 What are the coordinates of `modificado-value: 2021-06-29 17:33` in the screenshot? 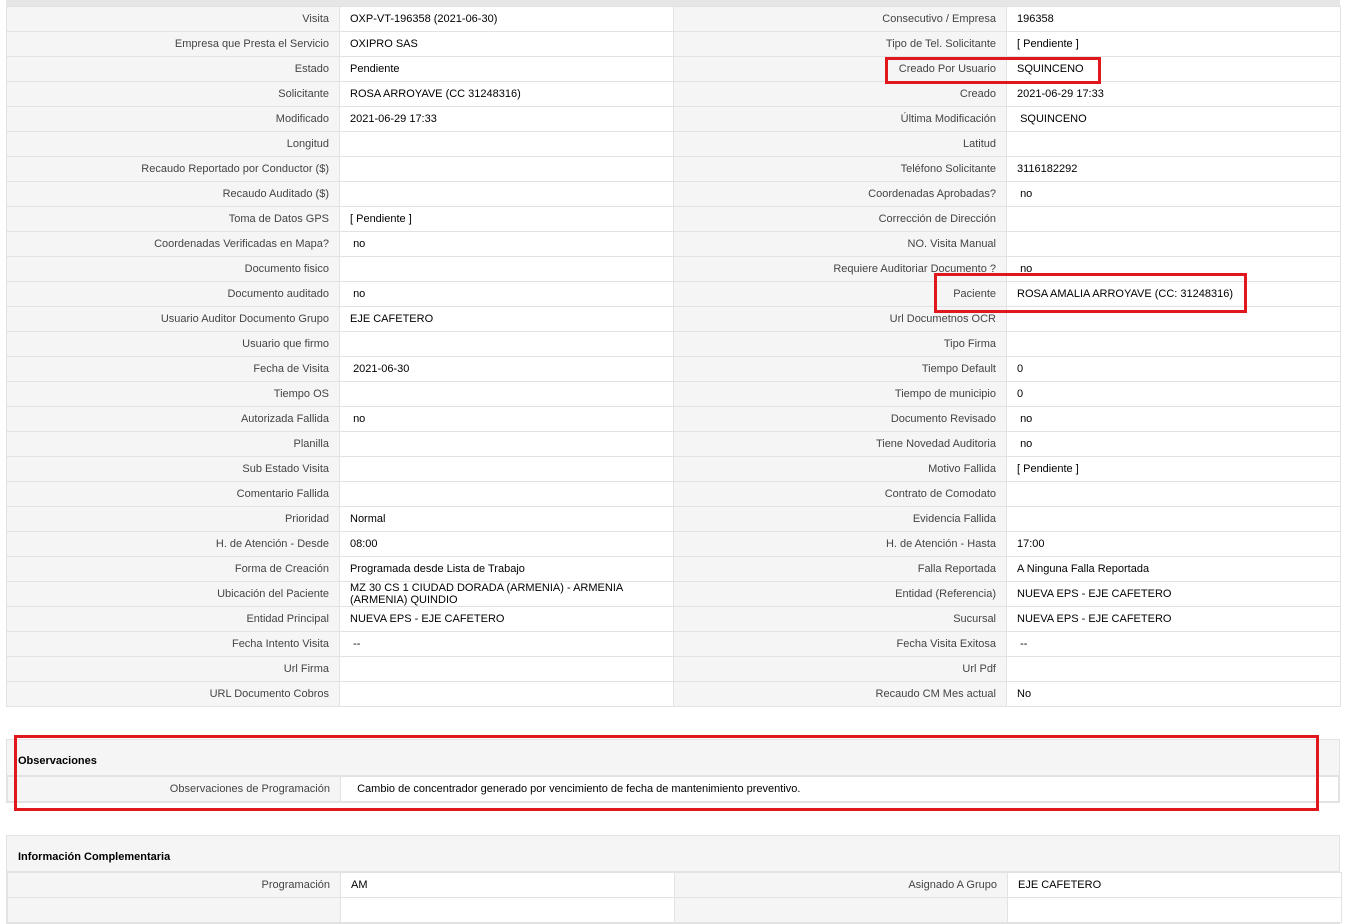 It's located at (506, 119).